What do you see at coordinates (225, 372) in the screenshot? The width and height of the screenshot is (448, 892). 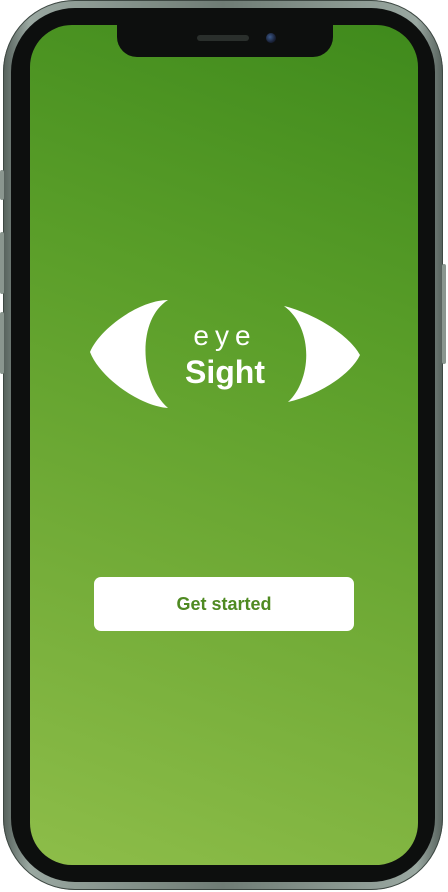 I see `logo-text-sight: Sight` at bounding box center [225, 372].